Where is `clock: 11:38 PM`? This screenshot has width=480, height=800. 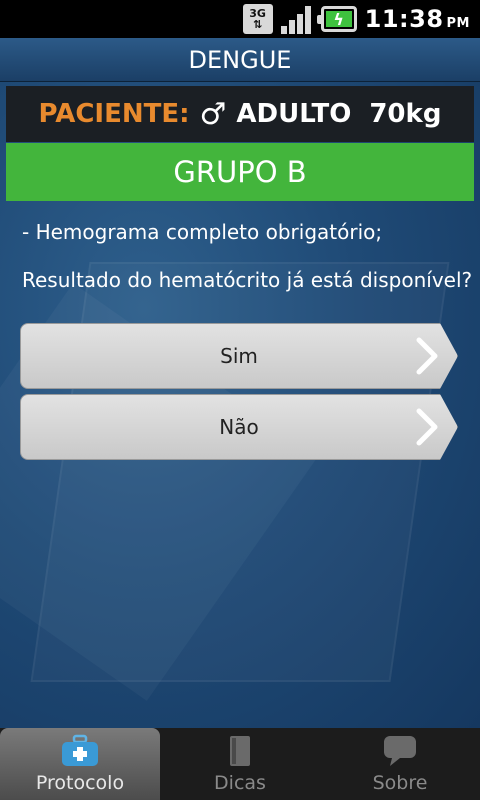 clock: 11:38 PM is located at coordinates (417, 19).